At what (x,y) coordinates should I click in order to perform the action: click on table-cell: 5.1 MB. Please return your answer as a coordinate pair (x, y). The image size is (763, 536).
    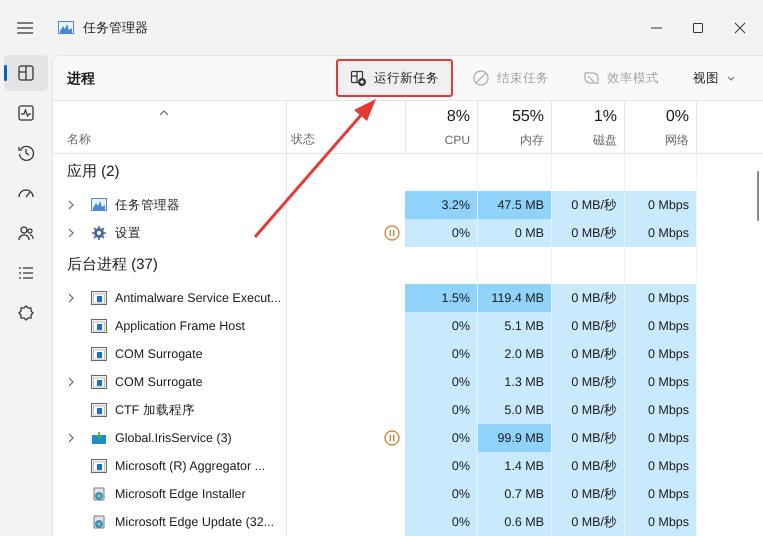
    Looking at the image, I should click on (515, 326).